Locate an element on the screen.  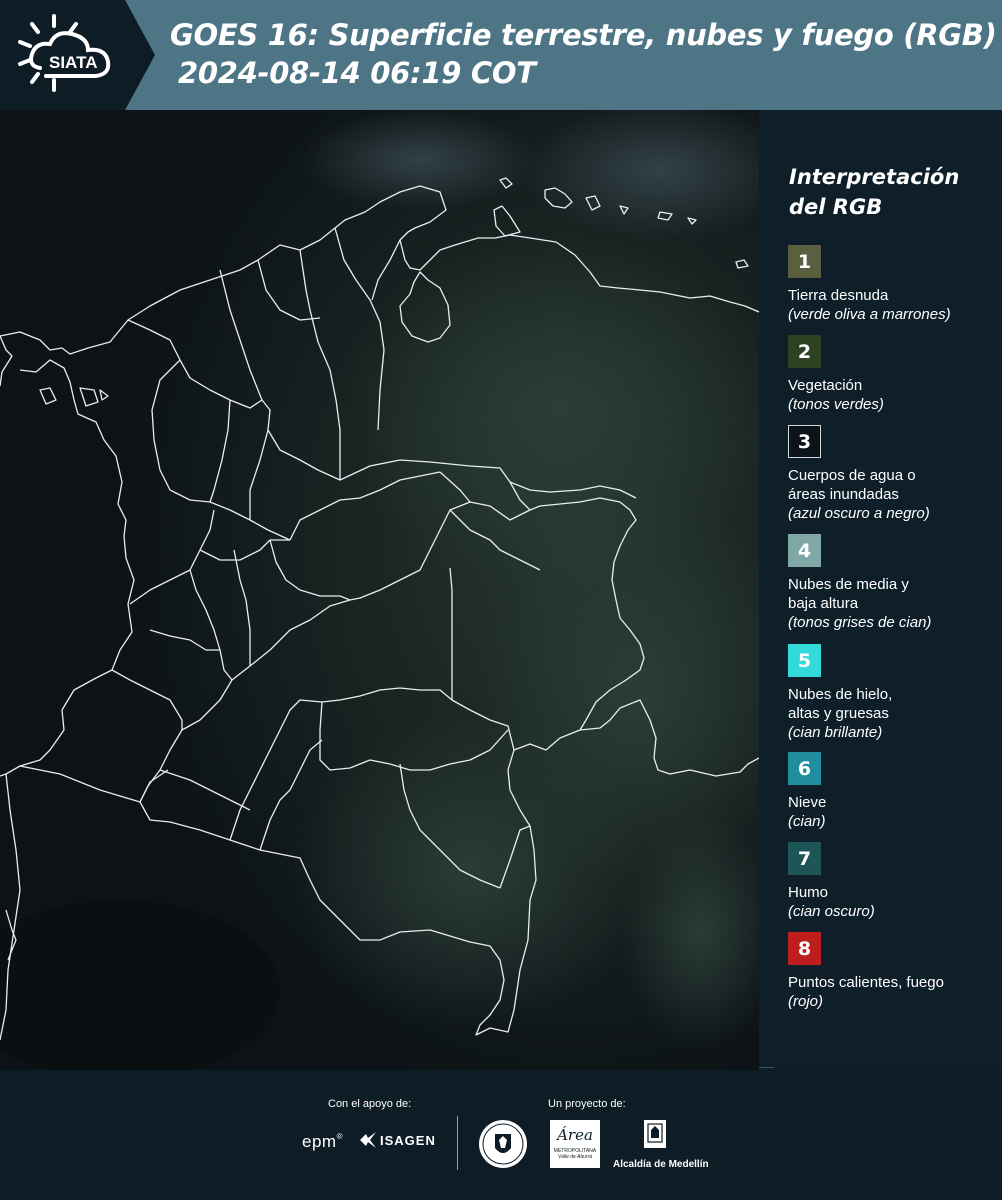
area-logo-text: Área is located at coordinates (575, 1135).